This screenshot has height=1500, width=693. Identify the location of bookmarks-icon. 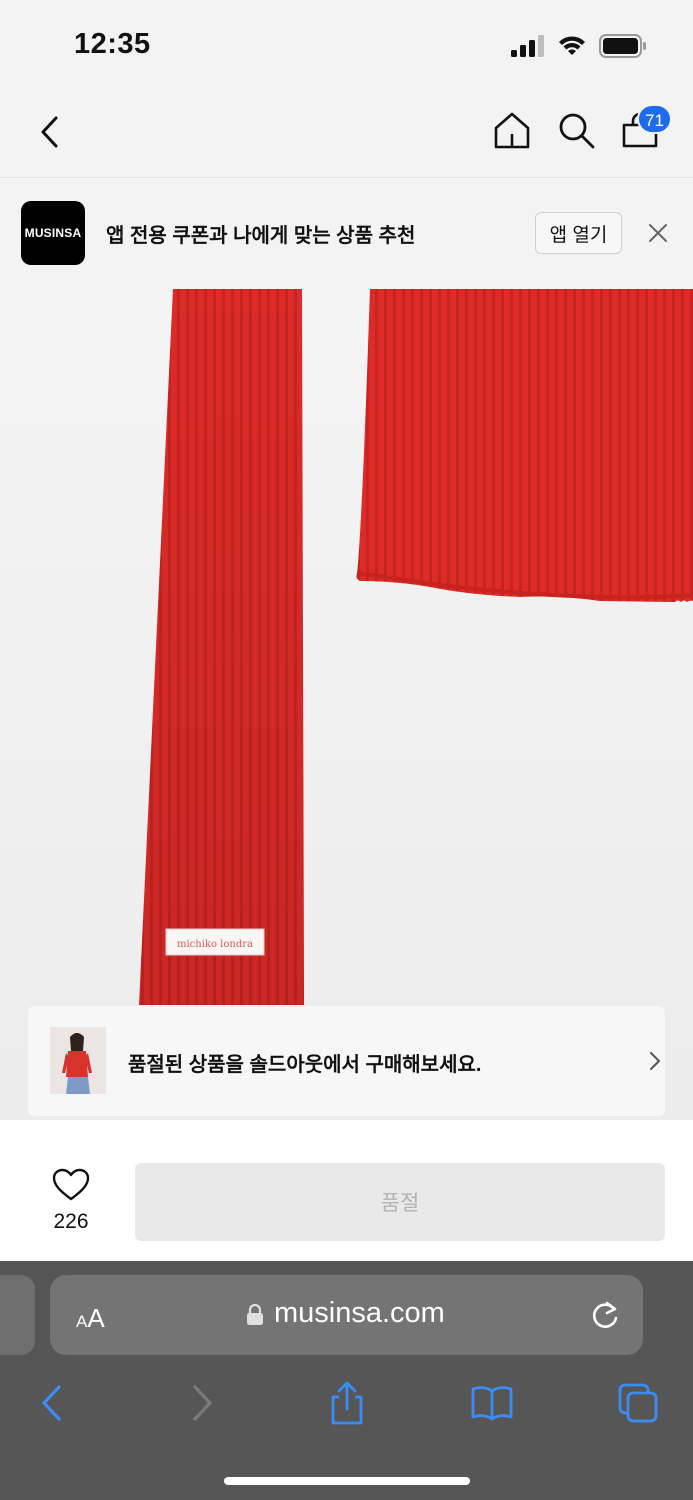
(492, 1403).